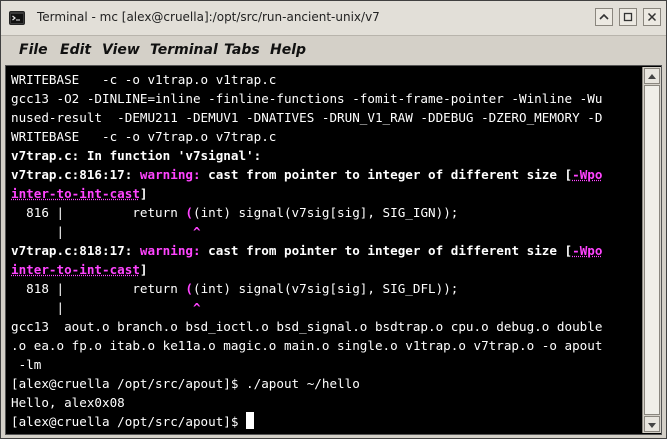 This screenshot has height=439, width=667. I want to click on warning-location: v7trap.c:816:17:, so click(75, 174).